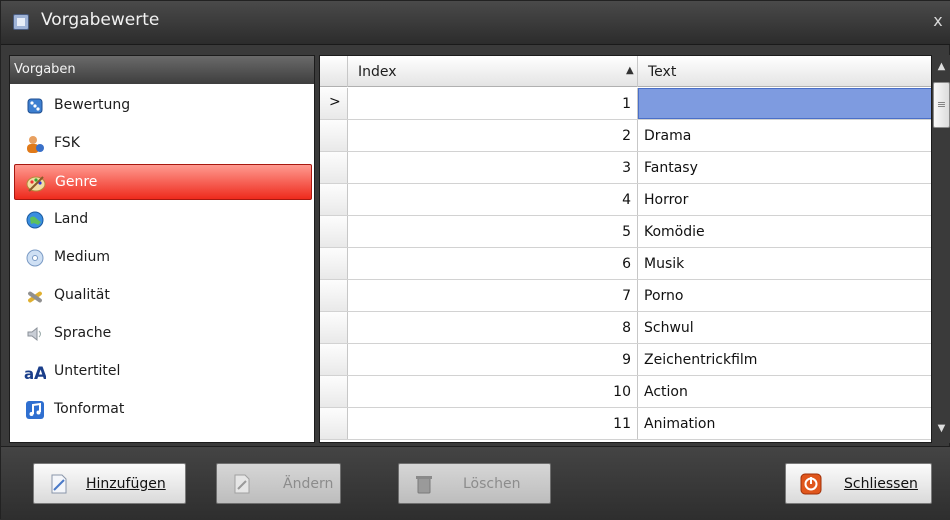 The width and height of the screenshot is (950, 520). I want to click on close-button: x, so click(938, 21).